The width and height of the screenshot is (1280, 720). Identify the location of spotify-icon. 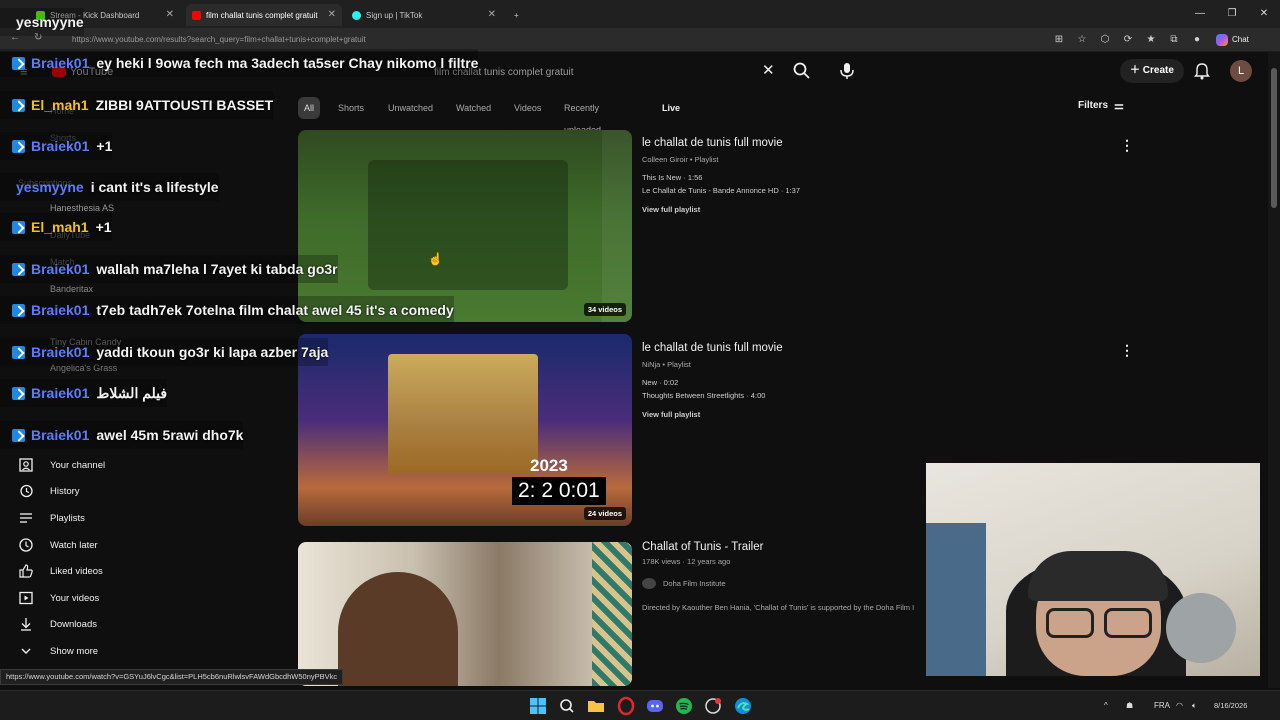
(684, 706).